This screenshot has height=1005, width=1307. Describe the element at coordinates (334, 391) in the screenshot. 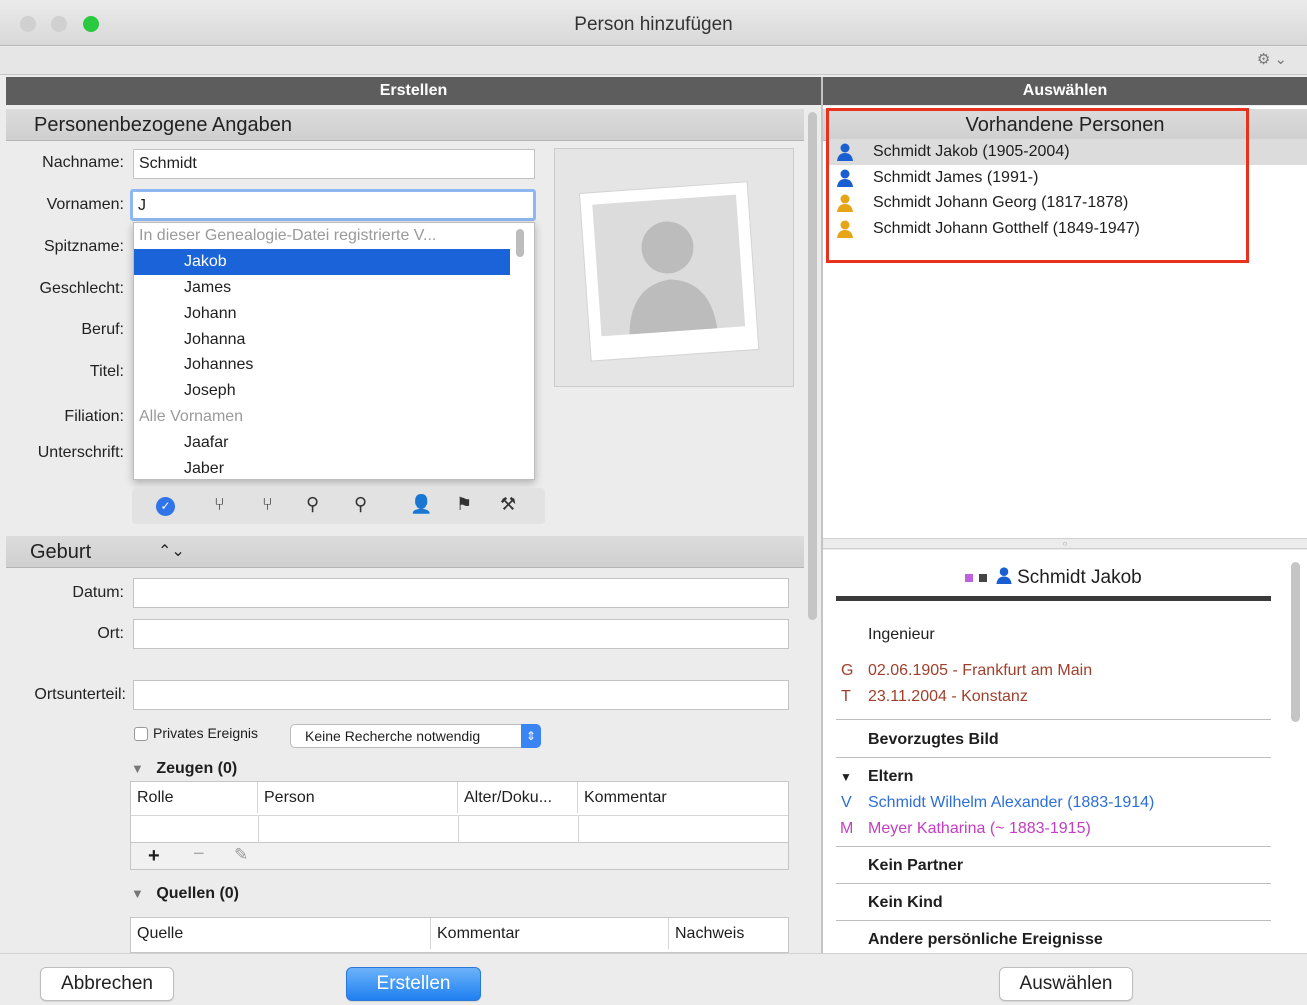

I see `autocomplete-item: Joseph` at that location.